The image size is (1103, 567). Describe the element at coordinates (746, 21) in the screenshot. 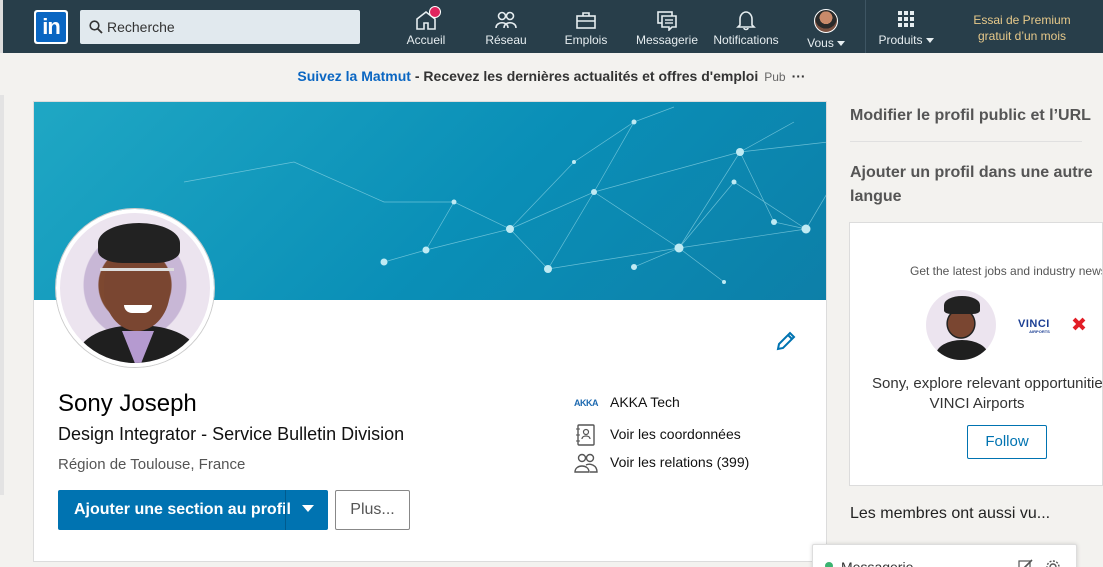

I see `bell-icon` at that location.